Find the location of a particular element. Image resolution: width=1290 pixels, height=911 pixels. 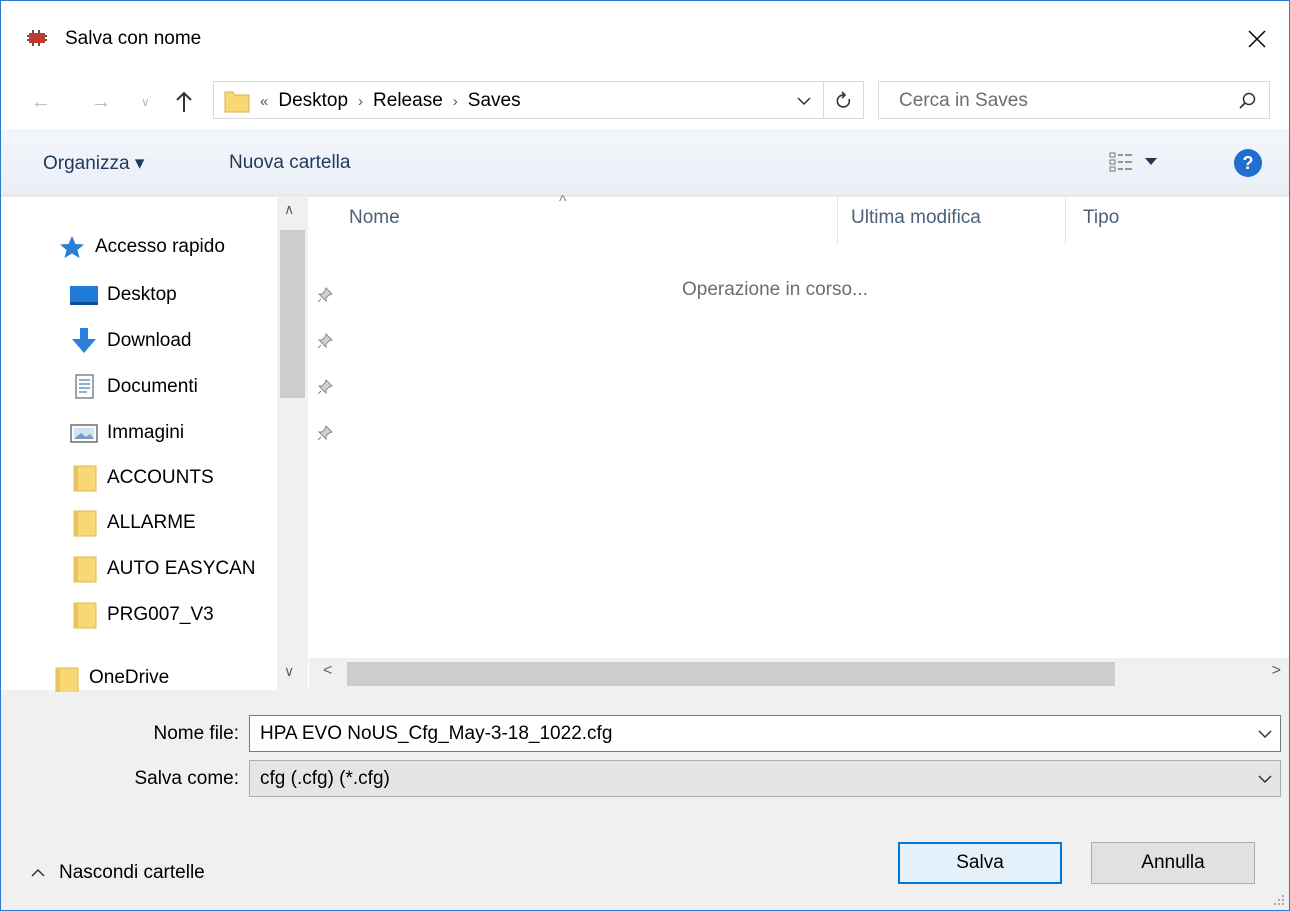

scroll-up-icon: ∧ is located at coordinates (289, 209).